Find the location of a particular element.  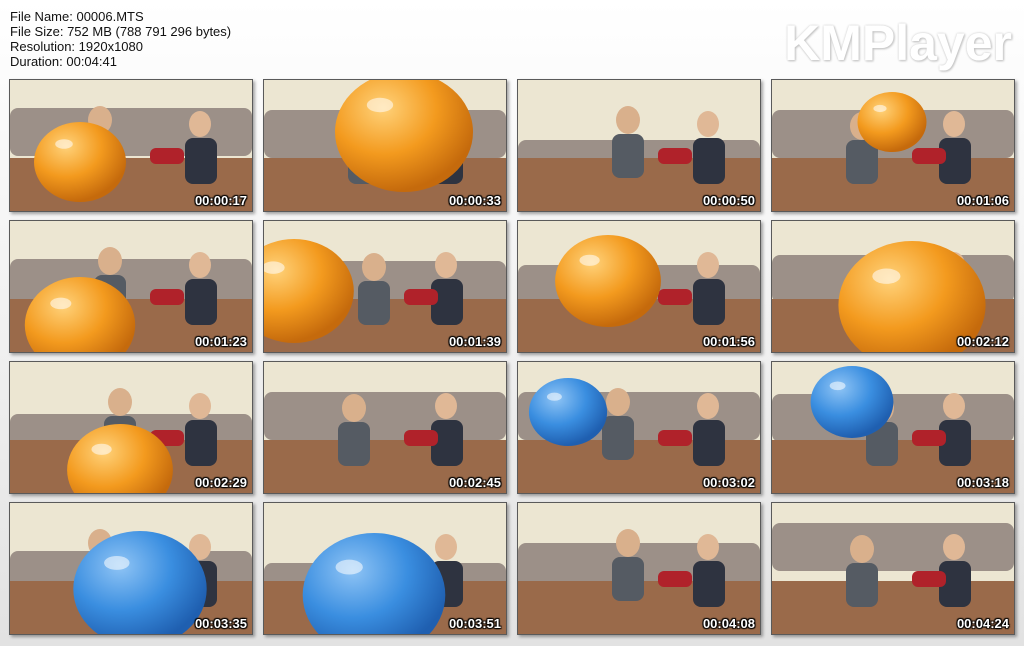

file-name-line: File Name: 00006.MTS is located at coordinates (77, 16).